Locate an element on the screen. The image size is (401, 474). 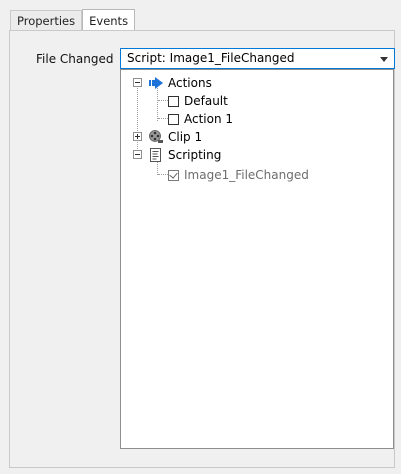
tab-strip: Properties Events is located at coordinates (73, 19).